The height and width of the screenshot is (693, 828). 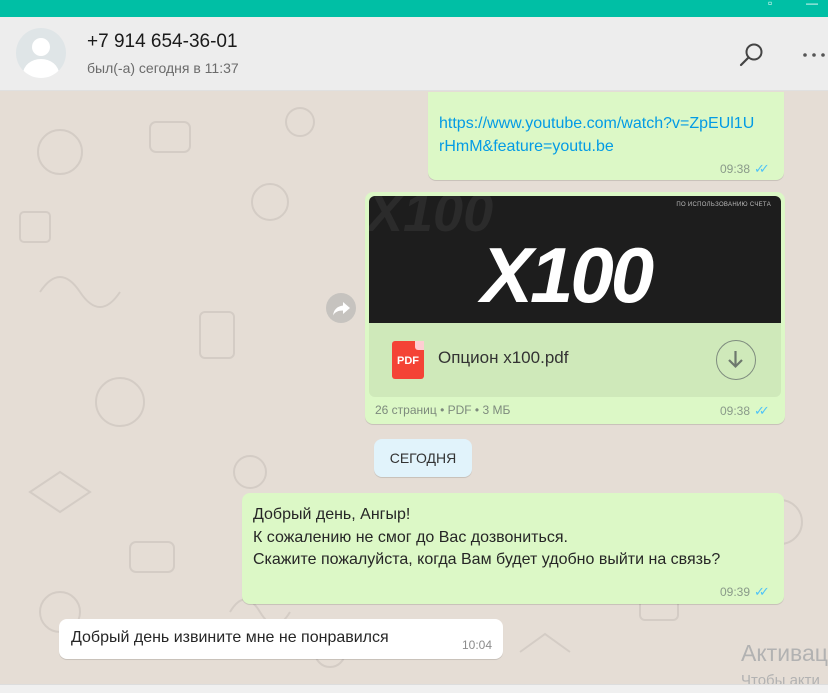 I want to click on download-button, so click(x=736, y=360).